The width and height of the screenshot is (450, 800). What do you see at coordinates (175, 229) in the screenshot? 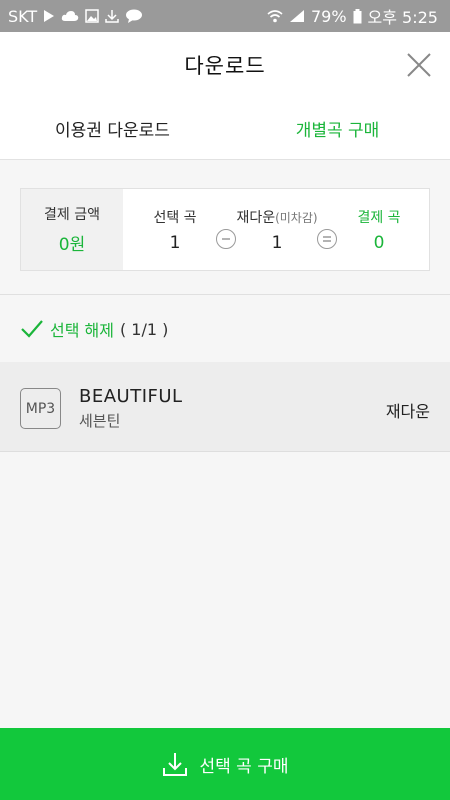
I see `selected-songs: 선택 곡 1` at bounding box center [175, 229].